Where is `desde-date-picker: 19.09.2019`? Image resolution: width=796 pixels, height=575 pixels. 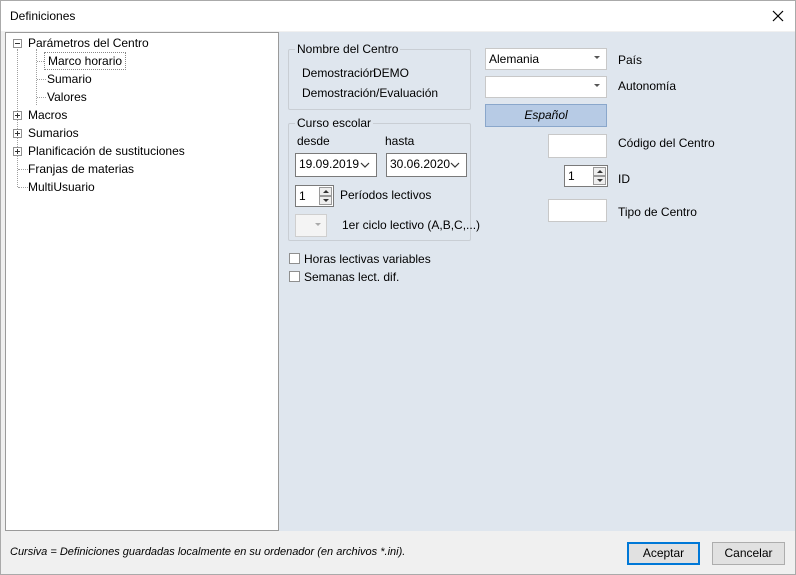 desde-date-picker: 19.09.2019 is located at coordinates (336, 165).